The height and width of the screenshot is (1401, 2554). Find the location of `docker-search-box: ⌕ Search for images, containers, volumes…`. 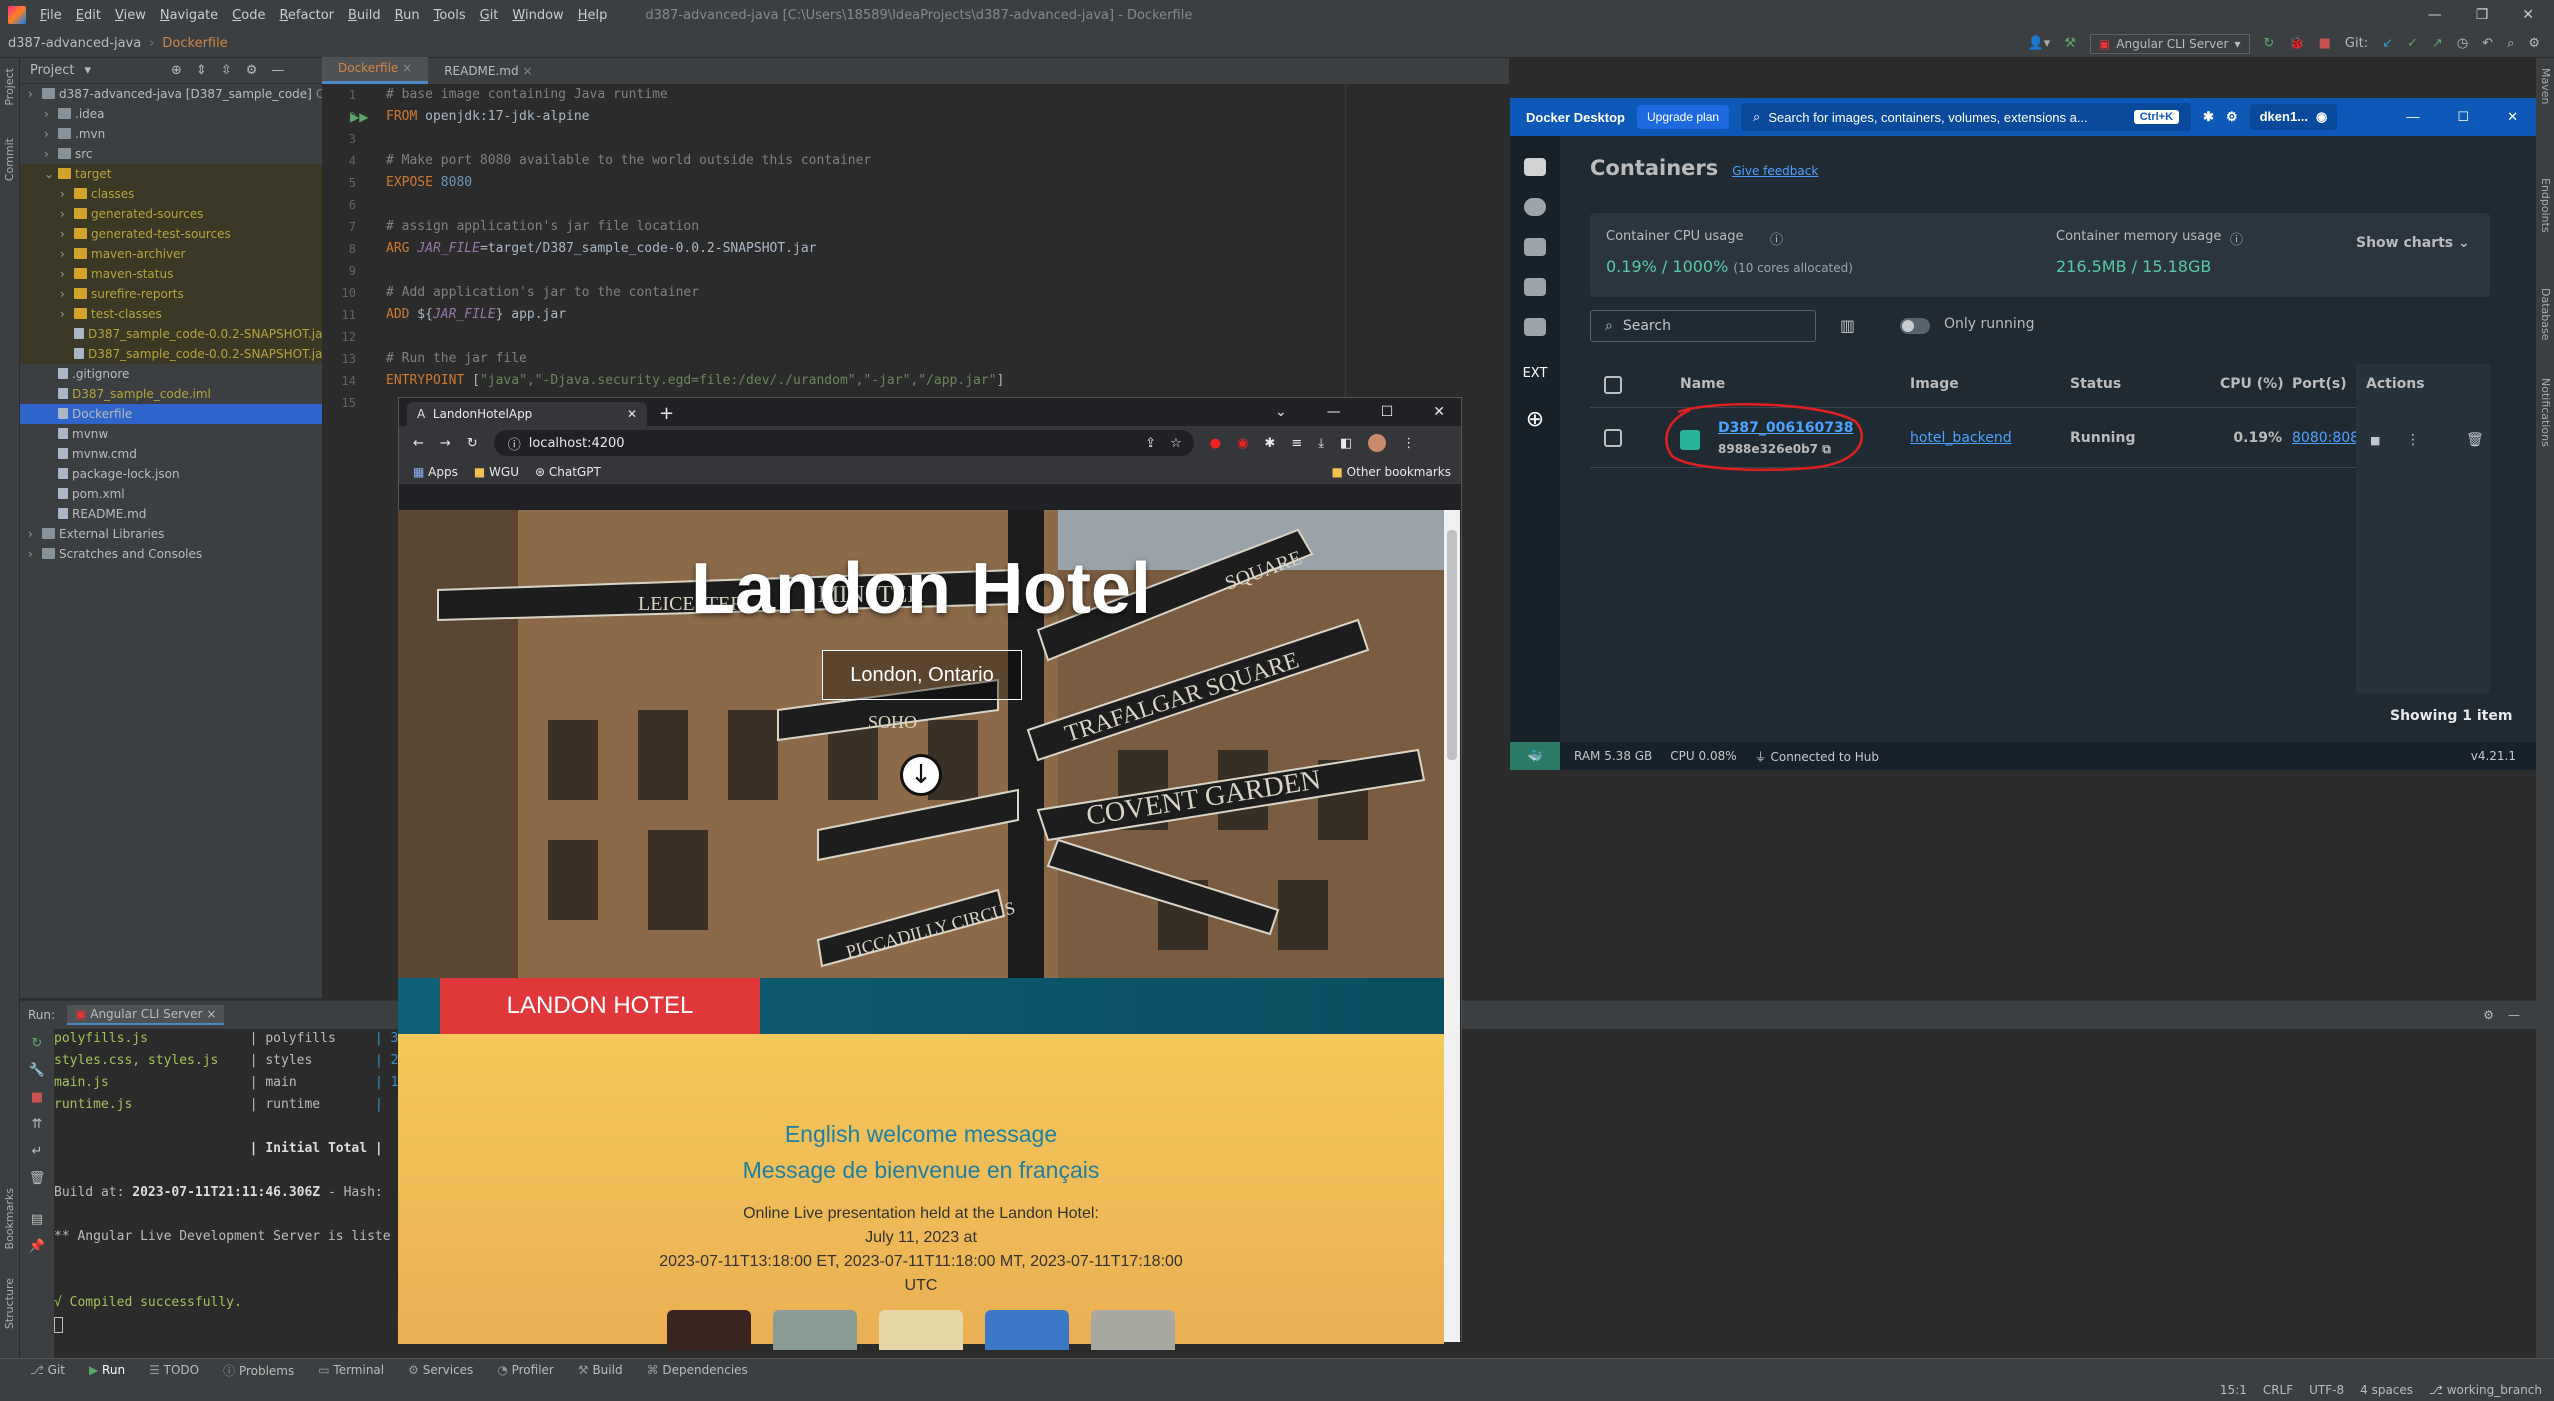

docker-search-box: ⌕ Search for images, containers, volumes… is located at coordinates (1966, 117).